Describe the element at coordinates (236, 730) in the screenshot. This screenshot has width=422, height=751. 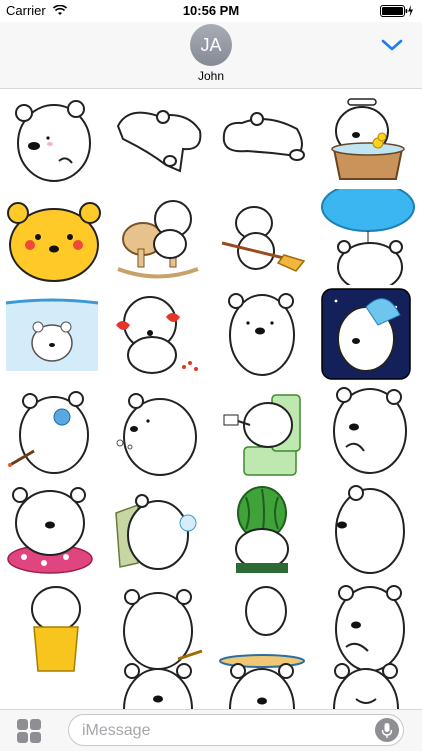
I see `message-field: iMessage` at that location.